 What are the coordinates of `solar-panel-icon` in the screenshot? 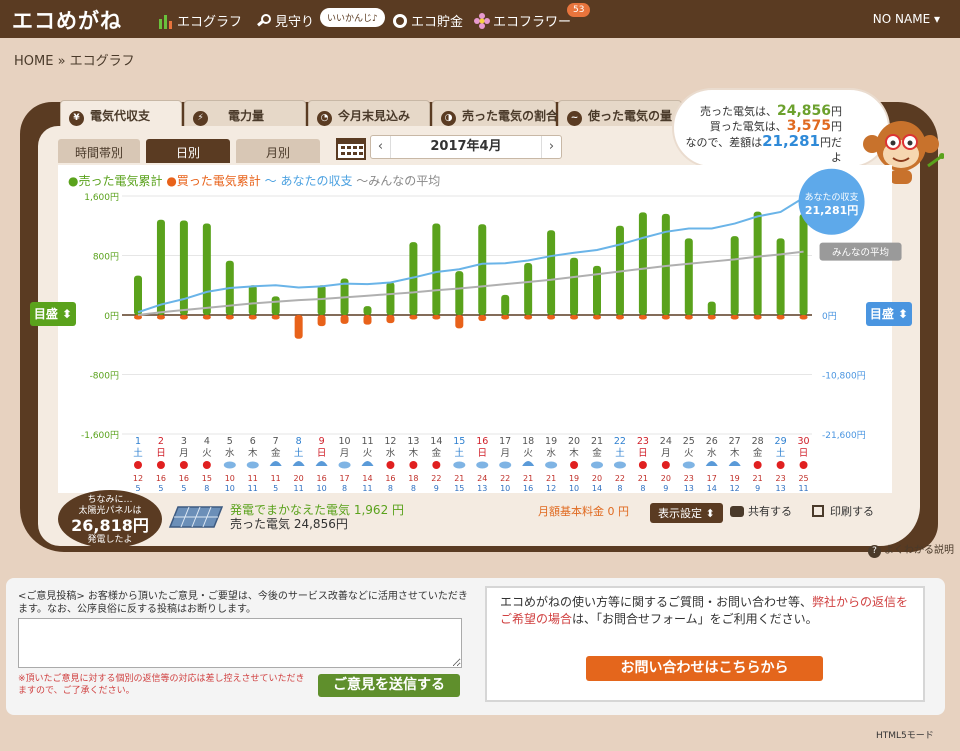 It's located at (196, 517).